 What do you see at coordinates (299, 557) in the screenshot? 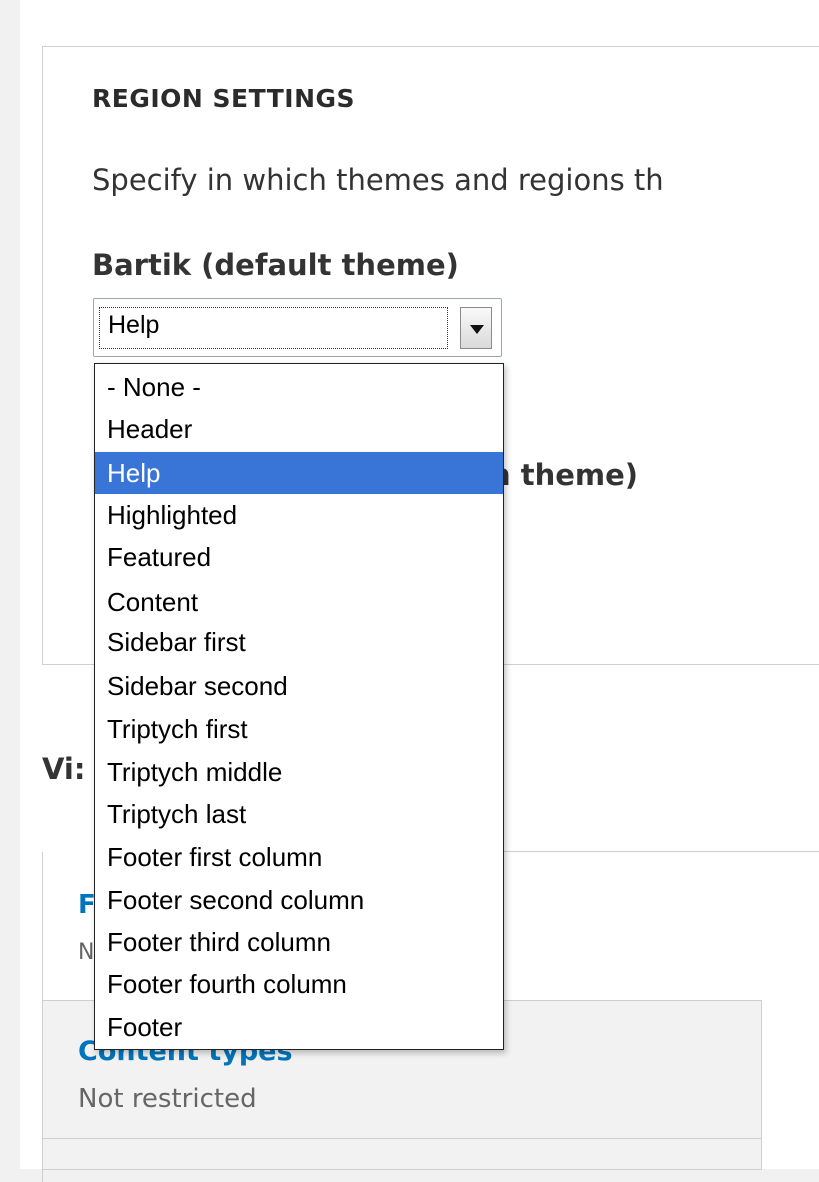
I see `option-featured: Featured` at bounding box center [299, 557].